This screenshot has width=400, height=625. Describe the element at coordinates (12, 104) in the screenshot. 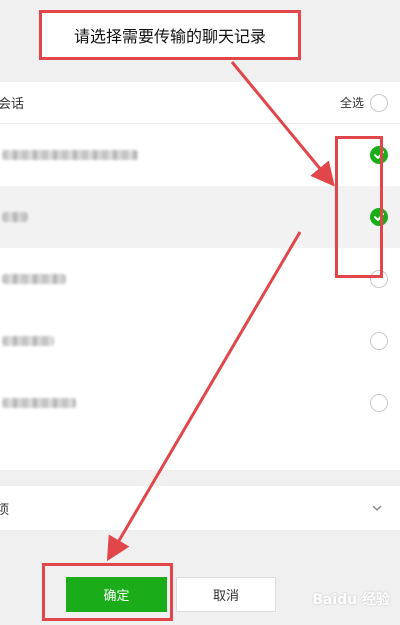

I see `conversation-header-label: 会话` at that location.